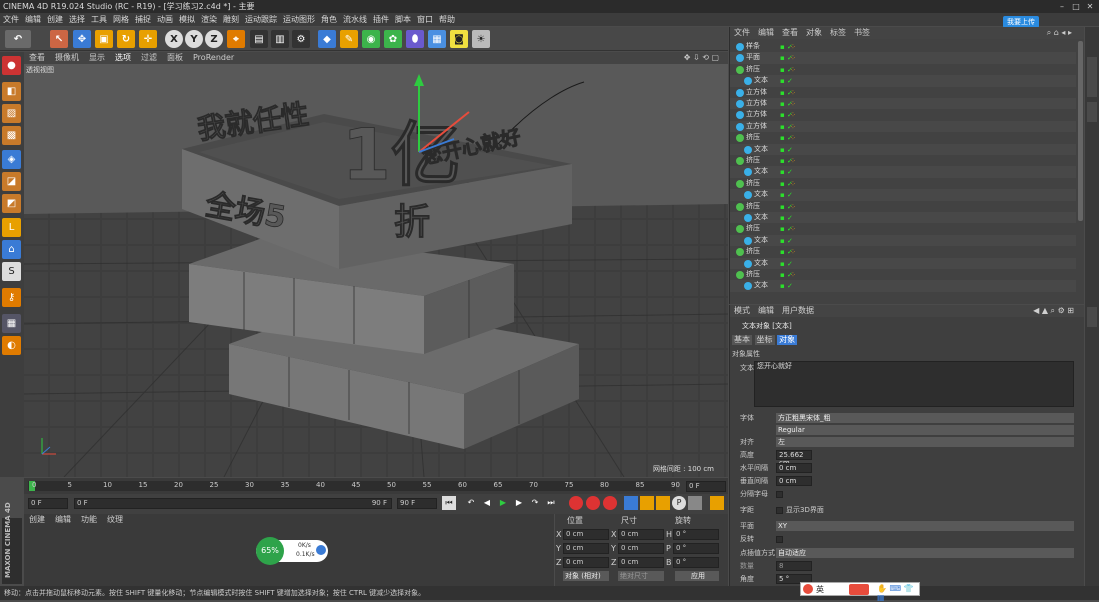 This screenshot has width=1099, height=602. Describe the element at coordinates (925, 526) in the screenshot. I see `plane-select: XY` at that location.